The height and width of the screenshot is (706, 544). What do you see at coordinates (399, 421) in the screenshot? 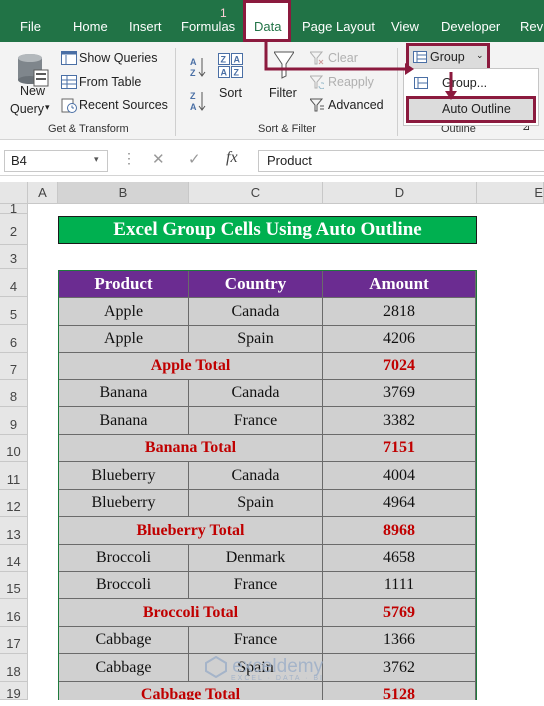
I see `table-cell-amount: 3382` at bounding box center [399, 421].